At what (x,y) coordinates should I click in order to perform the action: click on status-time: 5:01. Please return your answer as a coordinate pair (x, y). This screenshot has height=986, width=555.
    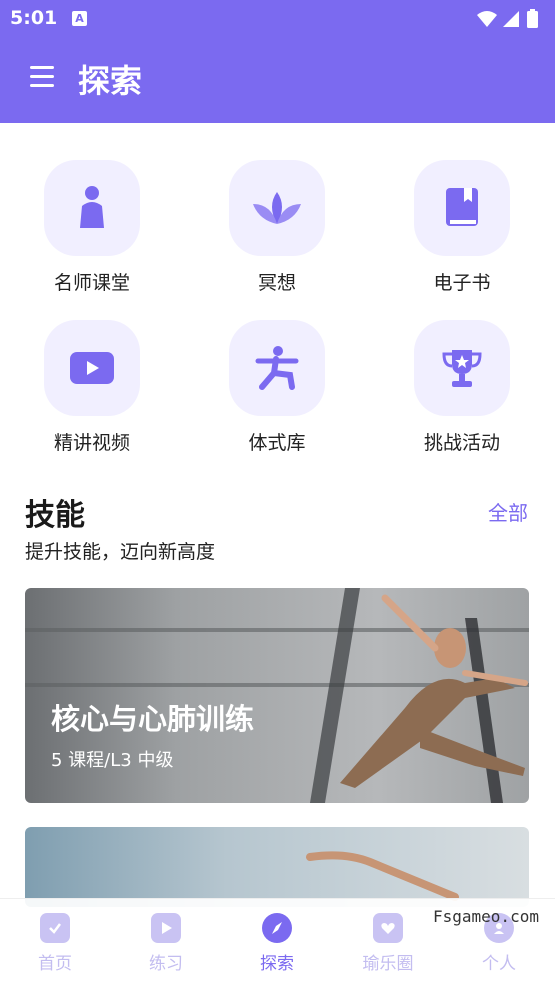
    Looking at the image, I should click on (34, 18).